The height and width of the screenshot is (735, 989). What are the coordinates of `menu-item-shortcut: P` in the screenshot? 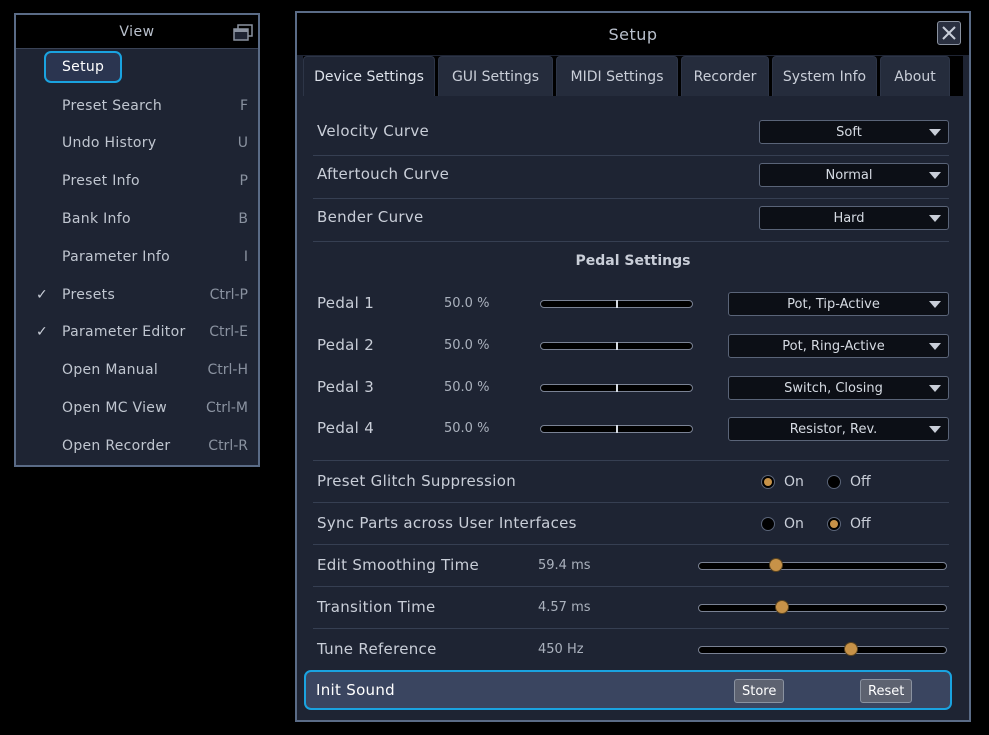 It's located at (243, 181).